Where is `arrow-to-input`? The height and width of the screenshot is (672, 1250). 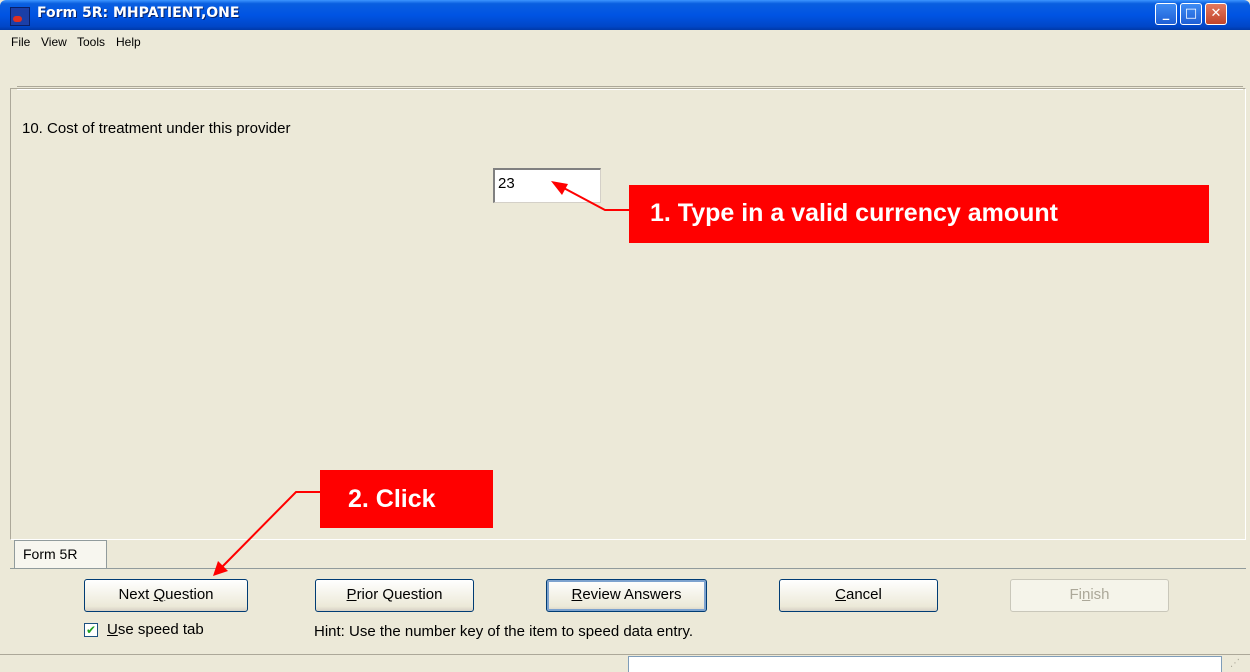 arrow-to-input is located at coordinates (594, 198).